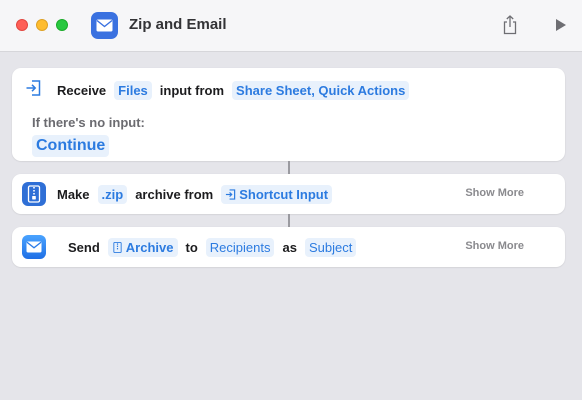 This screenshot has height=400, width=582. I want to click on receive-verb: Receive, so click(82, 90).